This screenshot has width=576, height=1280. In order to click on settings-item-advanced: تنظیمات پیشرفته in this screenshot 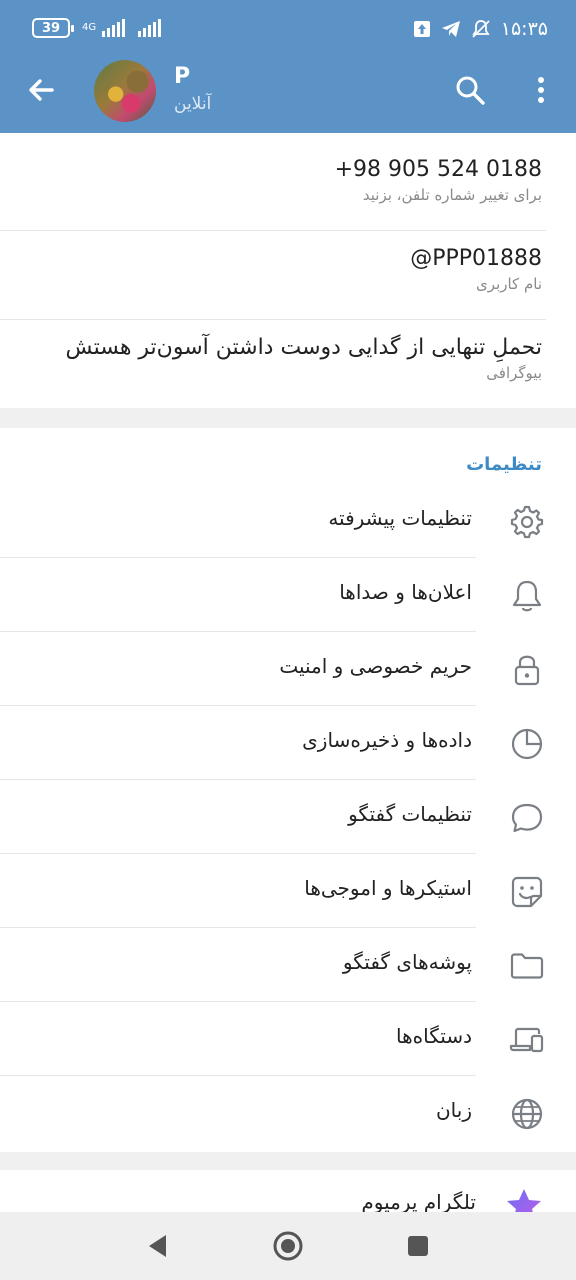, I will do `click(288, 521)`.